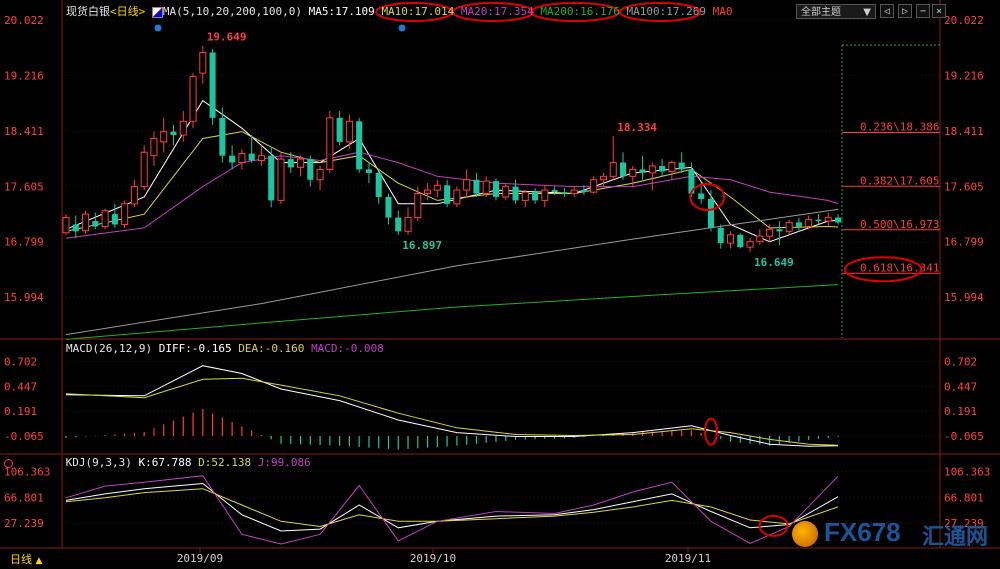  I want to click on macd-macd-value: MACD:-0.008, so click(347, 348).